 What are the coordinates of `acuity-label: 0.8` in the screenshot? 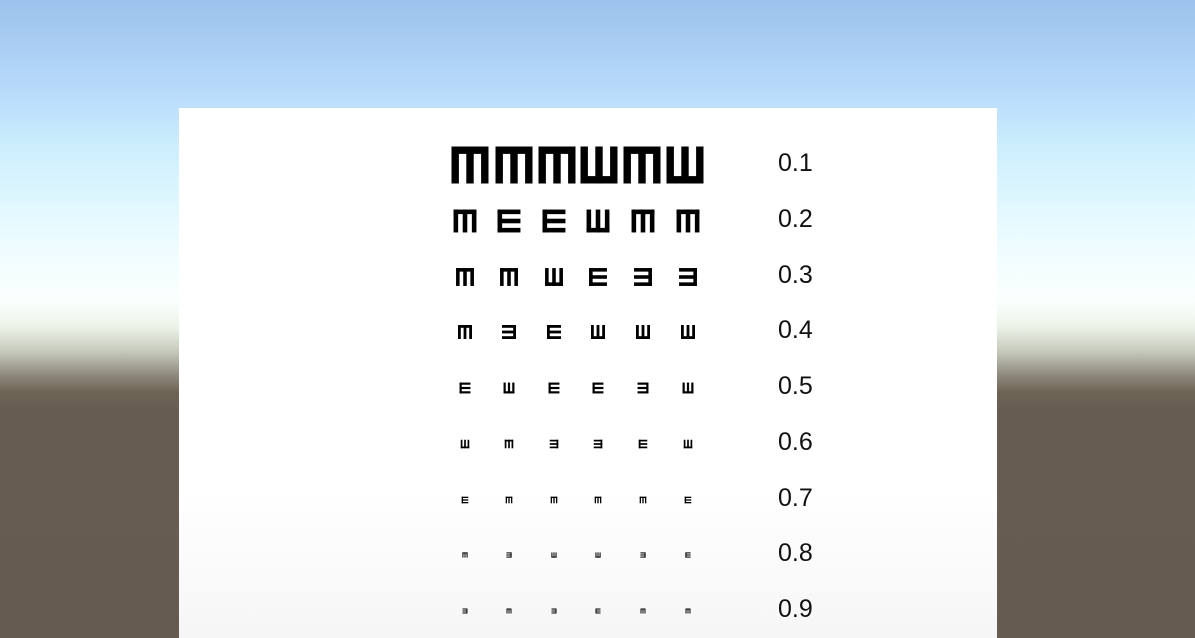 It's located at (795, 553).